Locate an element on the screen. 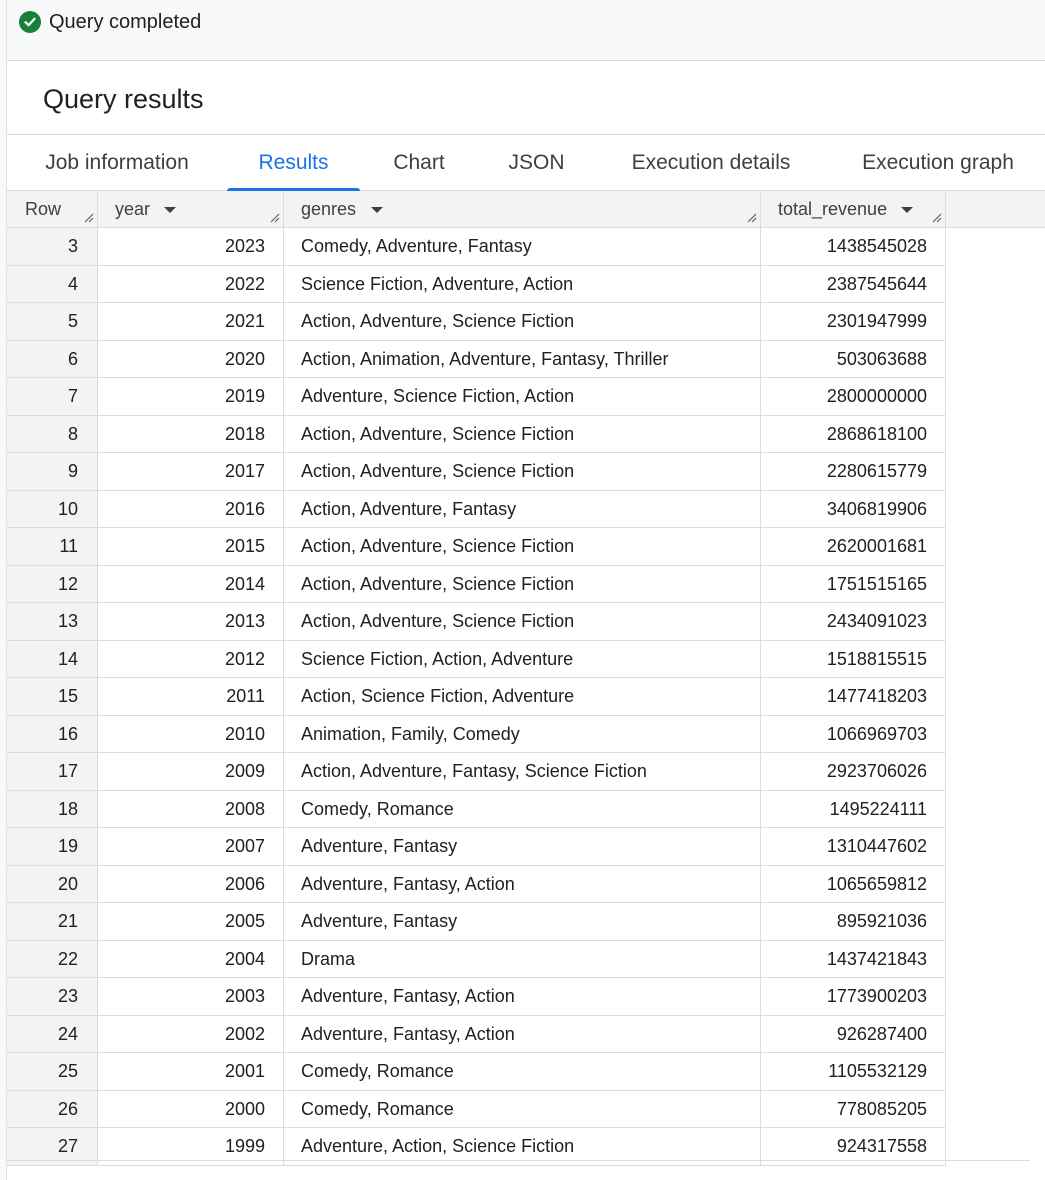 The image size is (1045, 1180). total-revenue-cell: 1310447602 is located at coordinates (853, 847).